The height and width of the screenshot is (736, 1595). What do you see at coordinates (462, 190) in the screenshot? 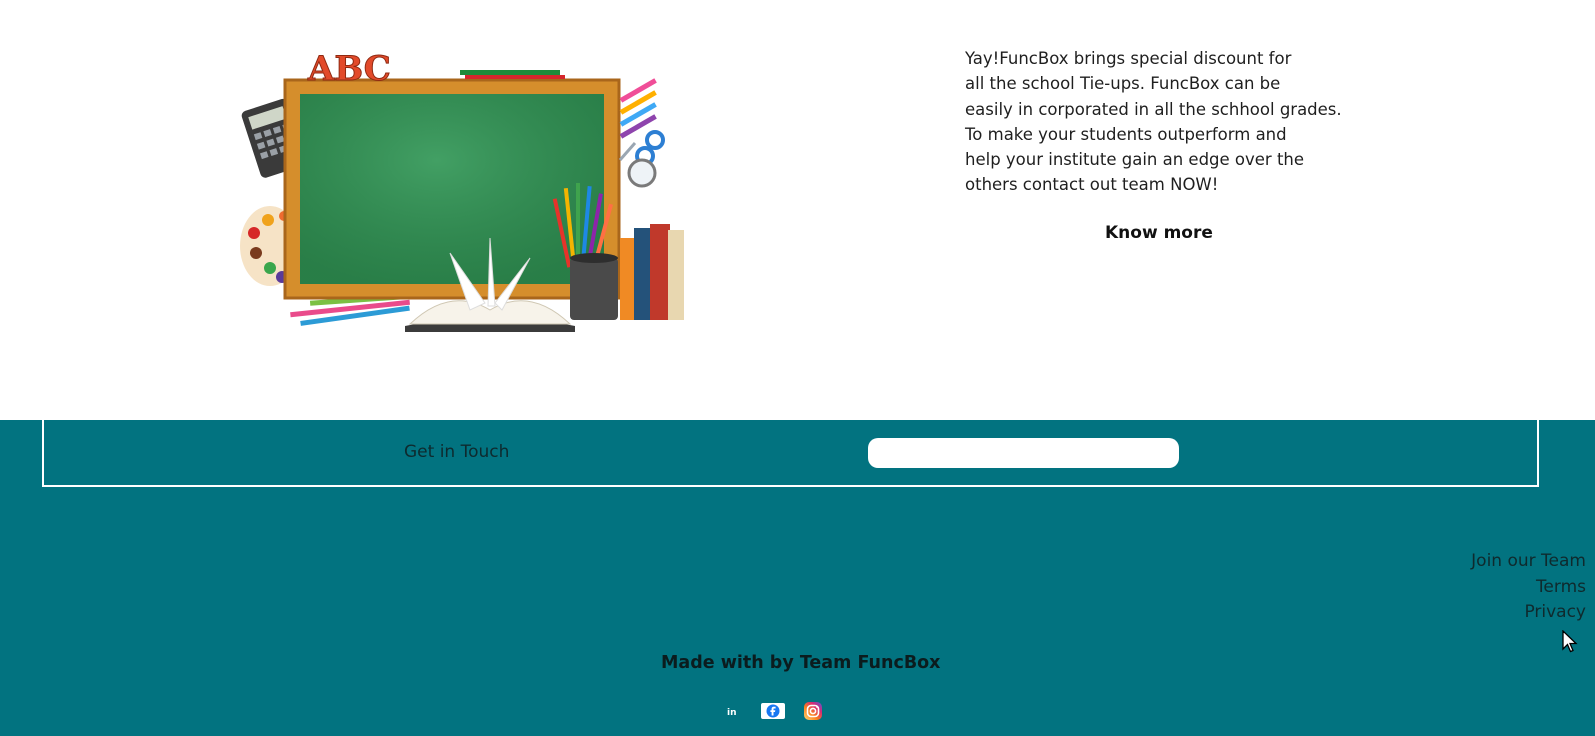
I see `classroom-illustration: ABC` at bounding box center [462, 190].